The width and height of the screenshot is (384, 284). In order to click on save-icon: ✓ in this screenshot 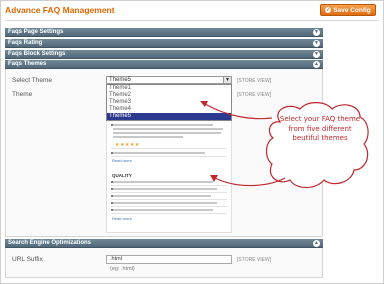, I will do `click(328, 10)`.